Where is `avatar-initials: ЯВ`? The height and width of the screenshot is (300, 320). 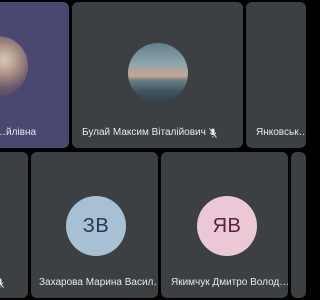
avatar-initials: ЯВ is located at coordinates (227, 225).